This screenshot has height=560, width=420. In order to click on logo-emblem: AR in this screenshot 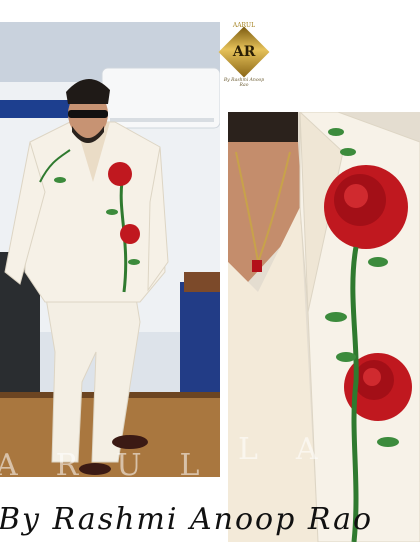, I will do `click(244, 52)`.